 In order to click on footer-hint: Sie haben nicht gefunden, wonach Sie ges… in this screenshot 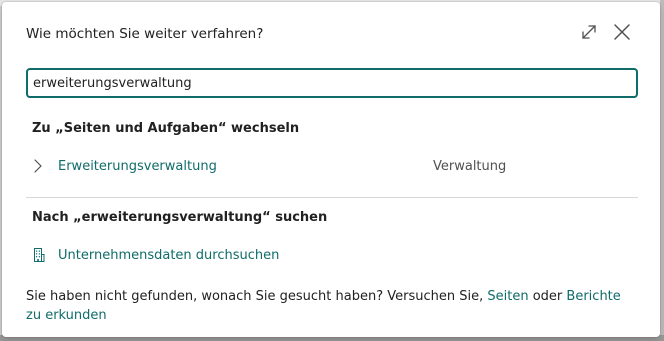, I will do `click(326, 306)`.